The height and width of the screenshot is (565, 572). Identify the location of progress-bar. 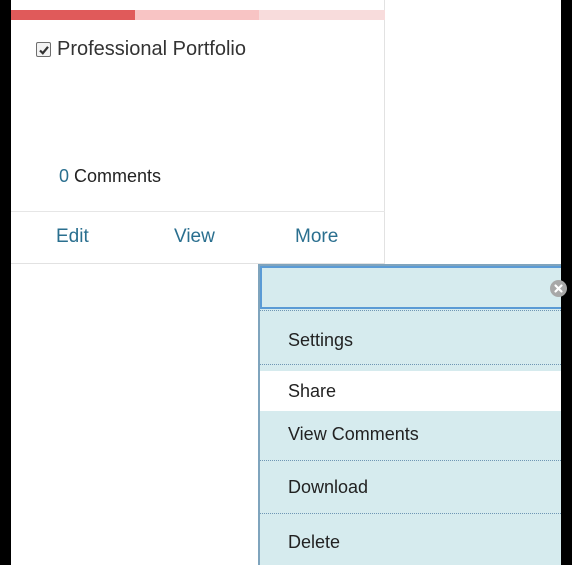
(198, 15).